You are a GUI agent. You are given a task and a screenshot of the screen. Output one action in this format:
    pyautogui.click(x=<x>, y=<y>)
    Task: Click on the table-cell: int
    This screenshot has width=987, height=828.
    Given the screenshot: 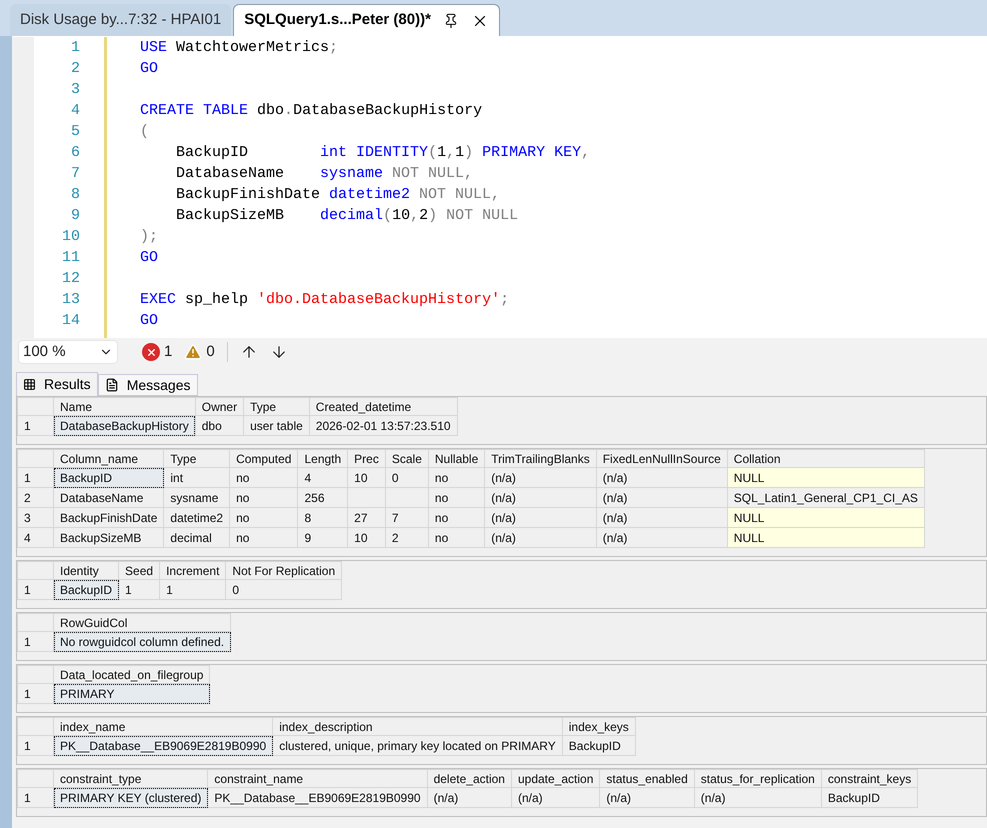 What is the action you would take?
    pyautogui.click(x=177, y=477)
    